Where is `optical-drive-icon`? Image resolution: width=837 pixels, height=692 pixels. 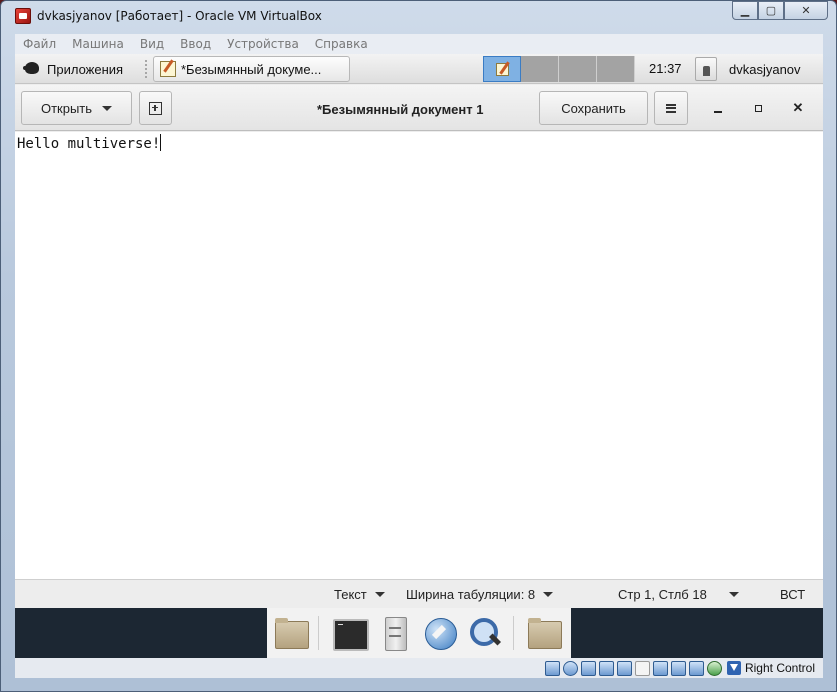
optical-drive-icon is located at coordinates (570, 668).